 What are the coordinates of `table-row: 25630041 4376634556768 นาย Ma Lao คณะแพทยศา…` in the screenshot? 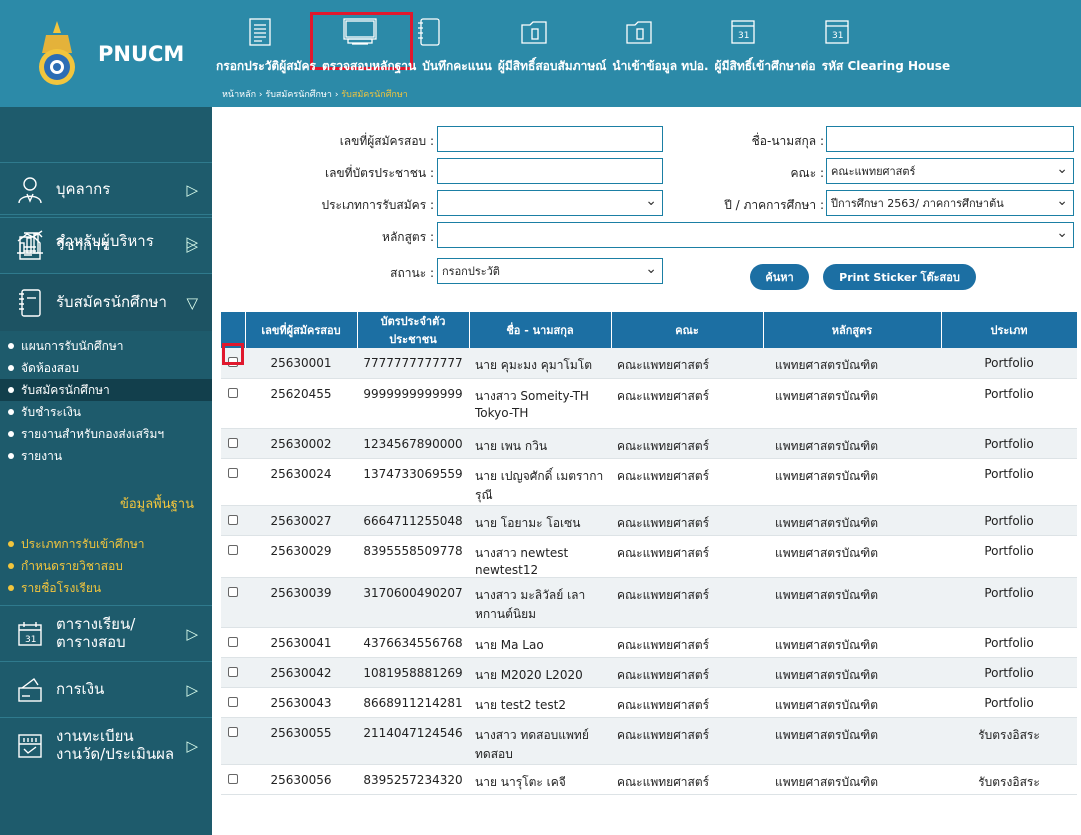 It's located at (649, 642).